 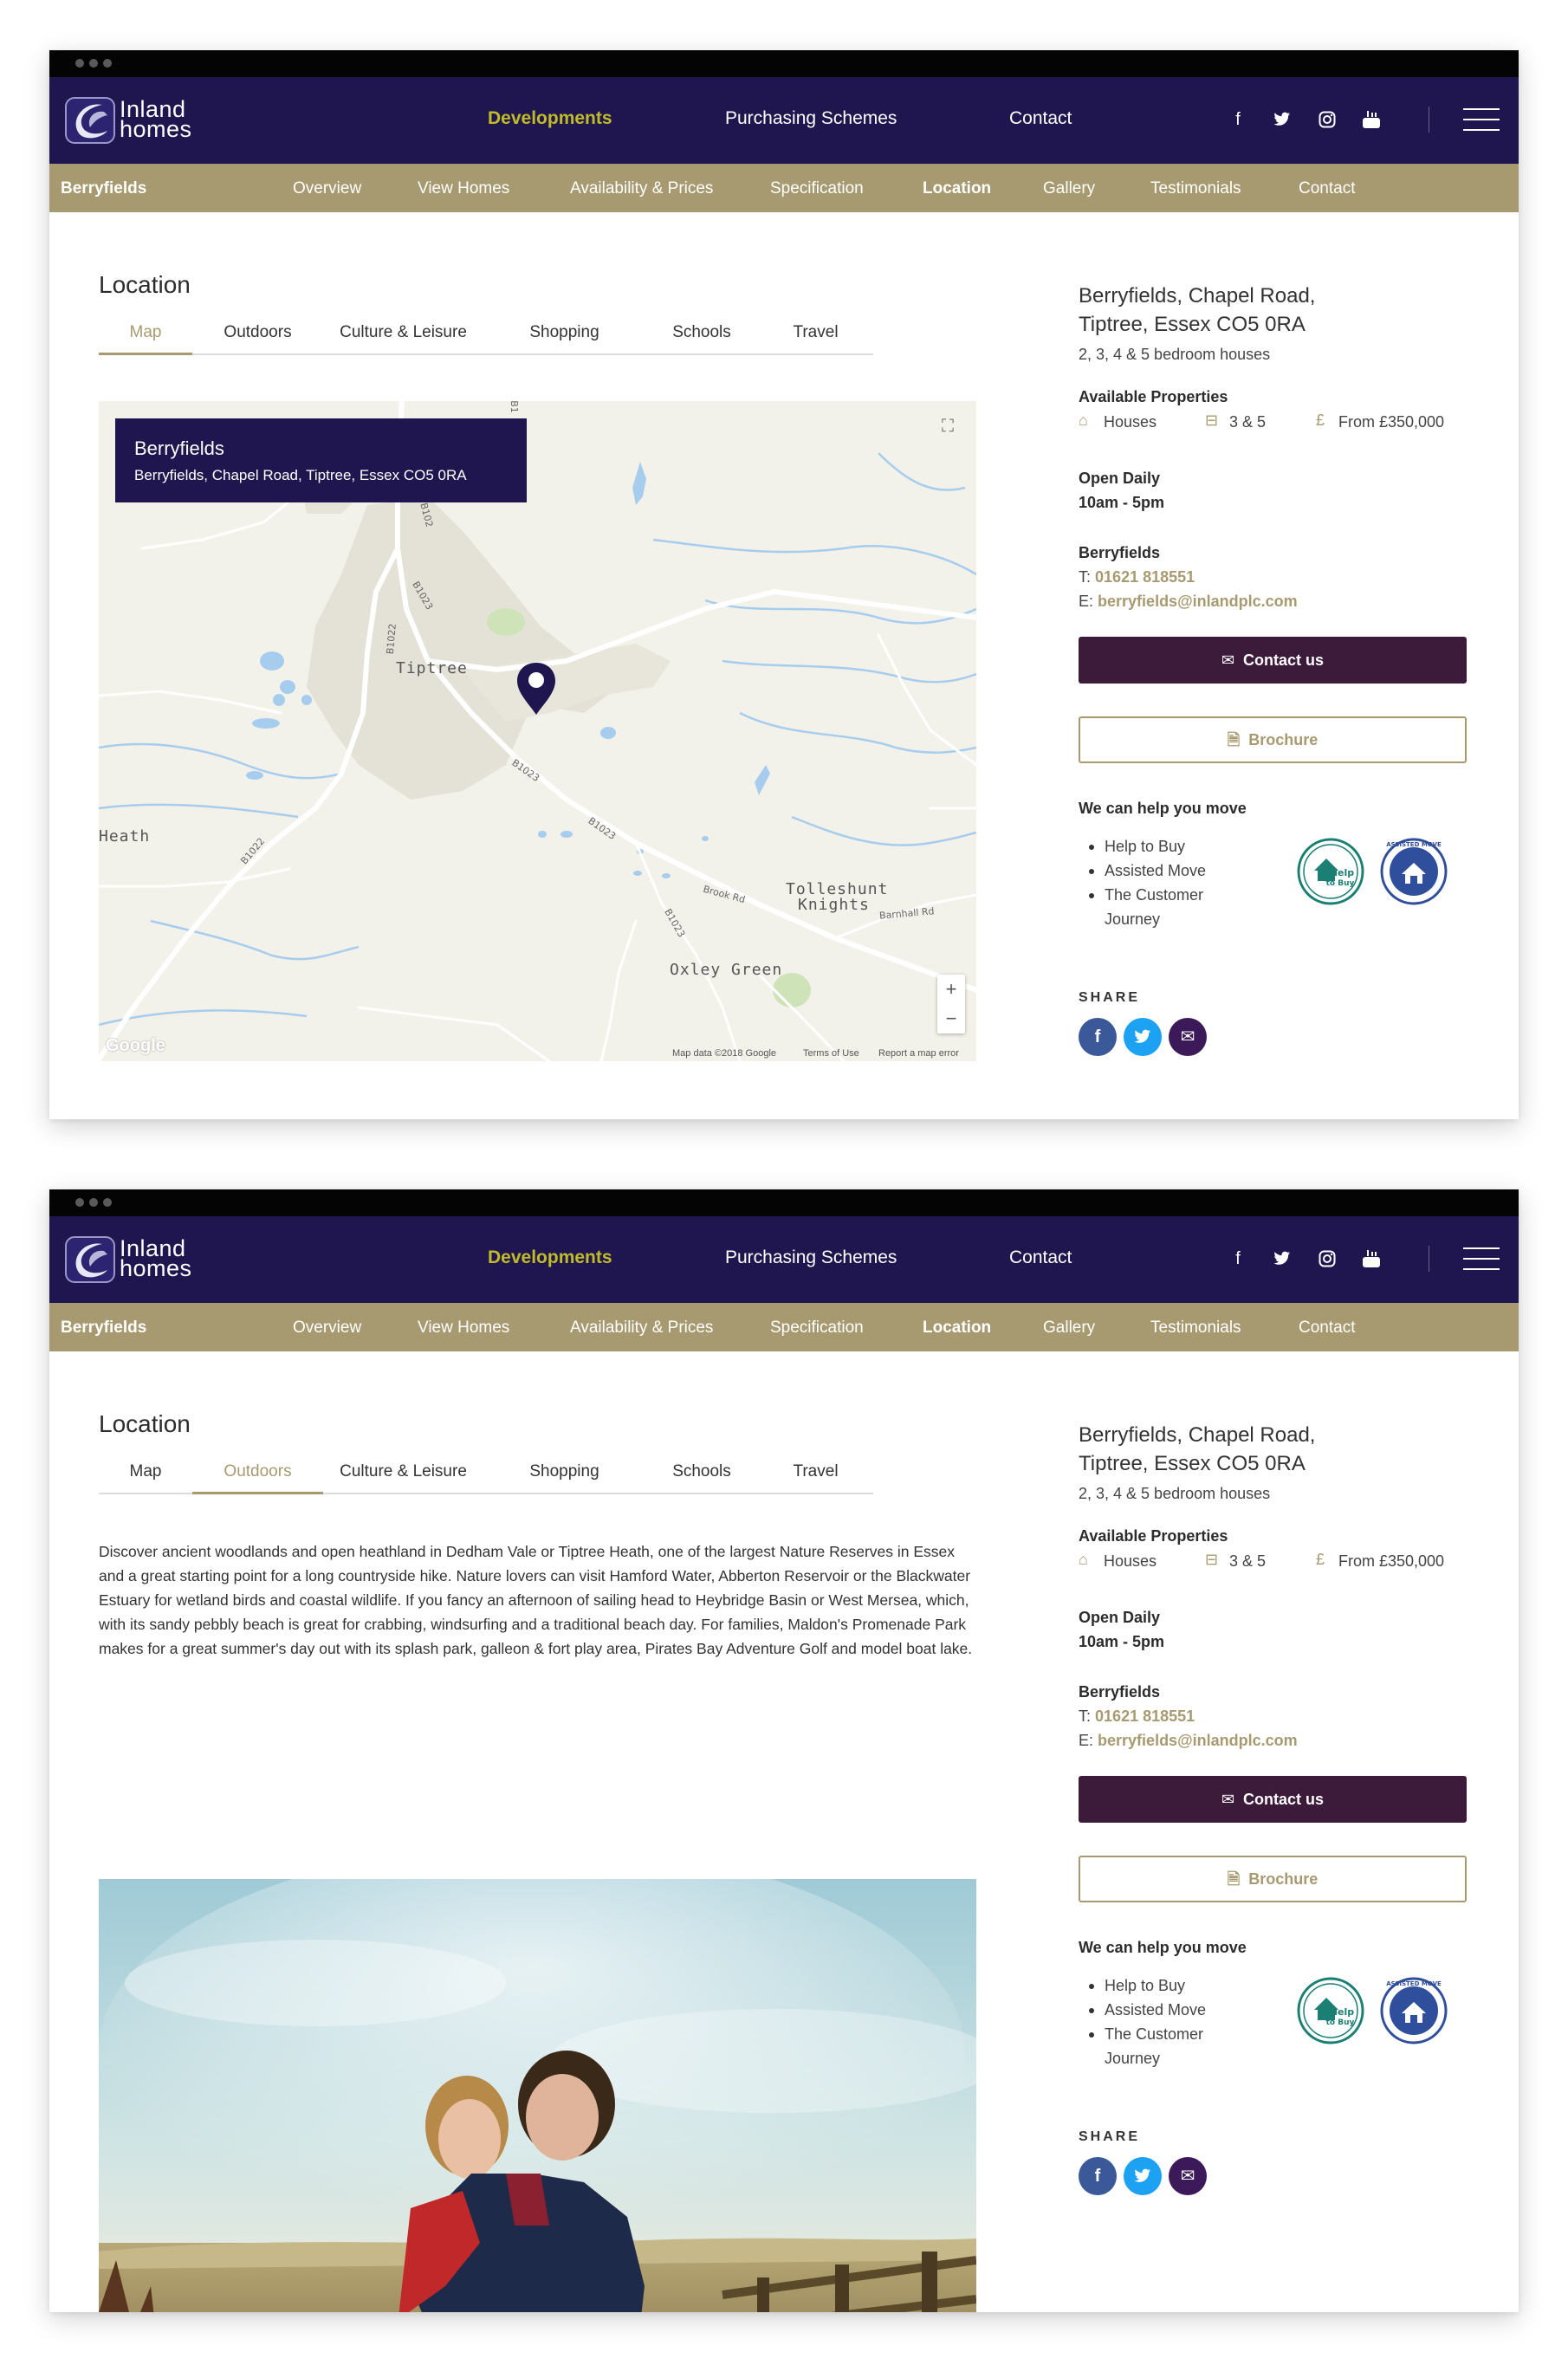 What do you see at coordinates (1163, 1948) in the screenshot?
I see `help-heading: We can help you move` at bounding box center [1163, 1948].